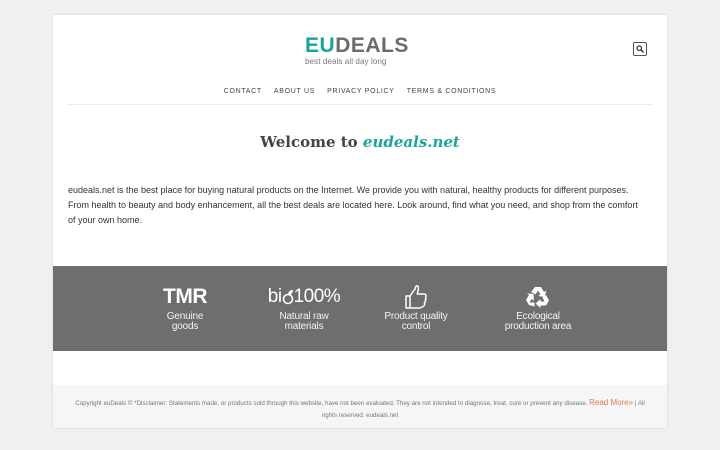 The width and height of the screenshot is (720, 450). What do you see at coordinates (346, 61) in the screenshot?
I see `logo-tagline: best deals all day long` at bounding box center [346, 61].